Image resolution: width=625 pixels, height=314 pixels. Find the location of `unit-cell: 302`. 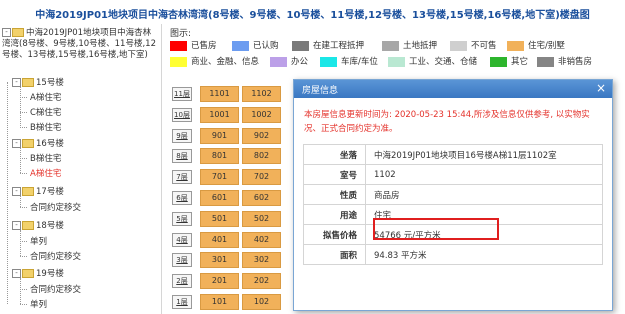

unit-cell: 302 is located at coordinates (261, 260).